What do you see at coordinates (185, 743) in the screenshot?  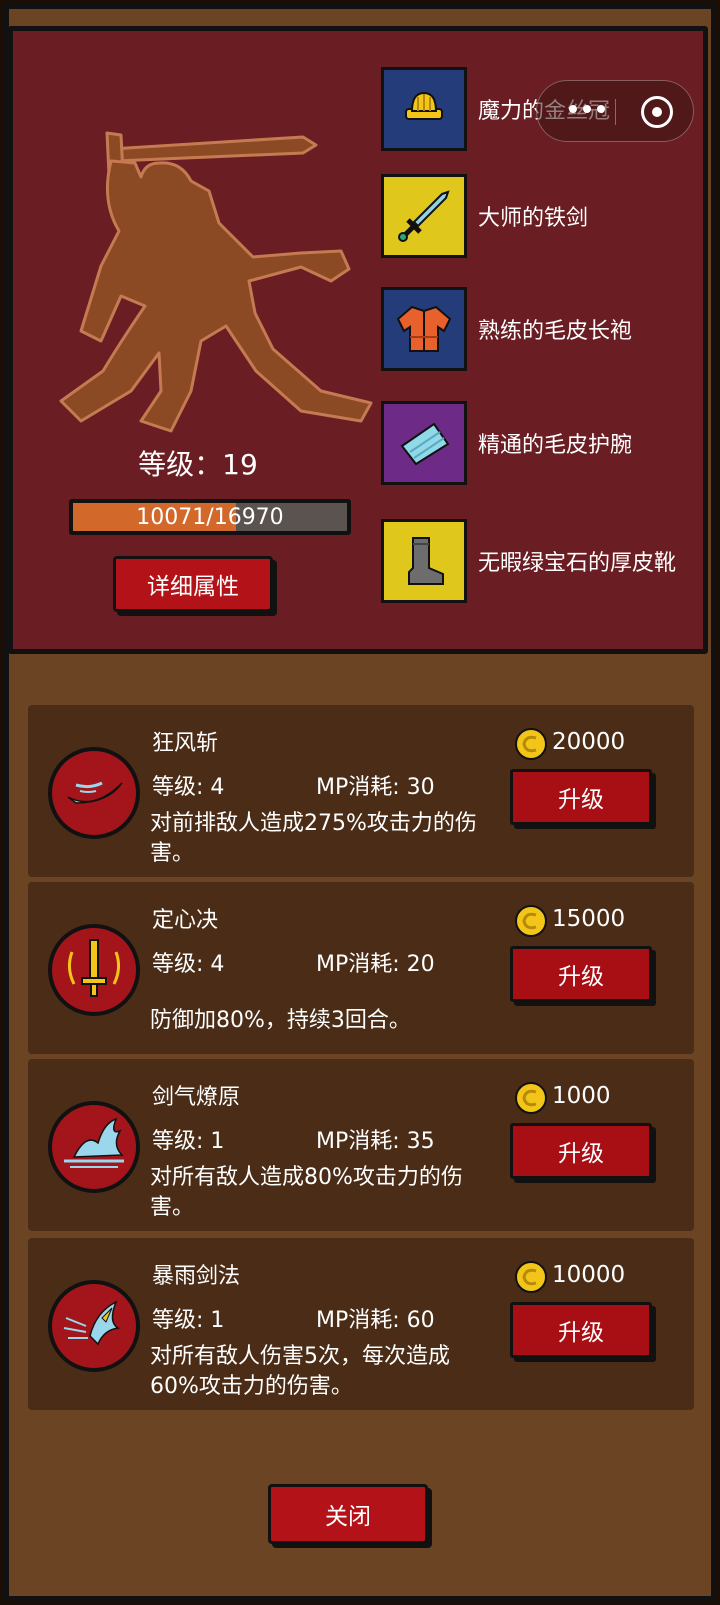 I see `skill-name: 狂风斩` at bounding box center [185, 743].